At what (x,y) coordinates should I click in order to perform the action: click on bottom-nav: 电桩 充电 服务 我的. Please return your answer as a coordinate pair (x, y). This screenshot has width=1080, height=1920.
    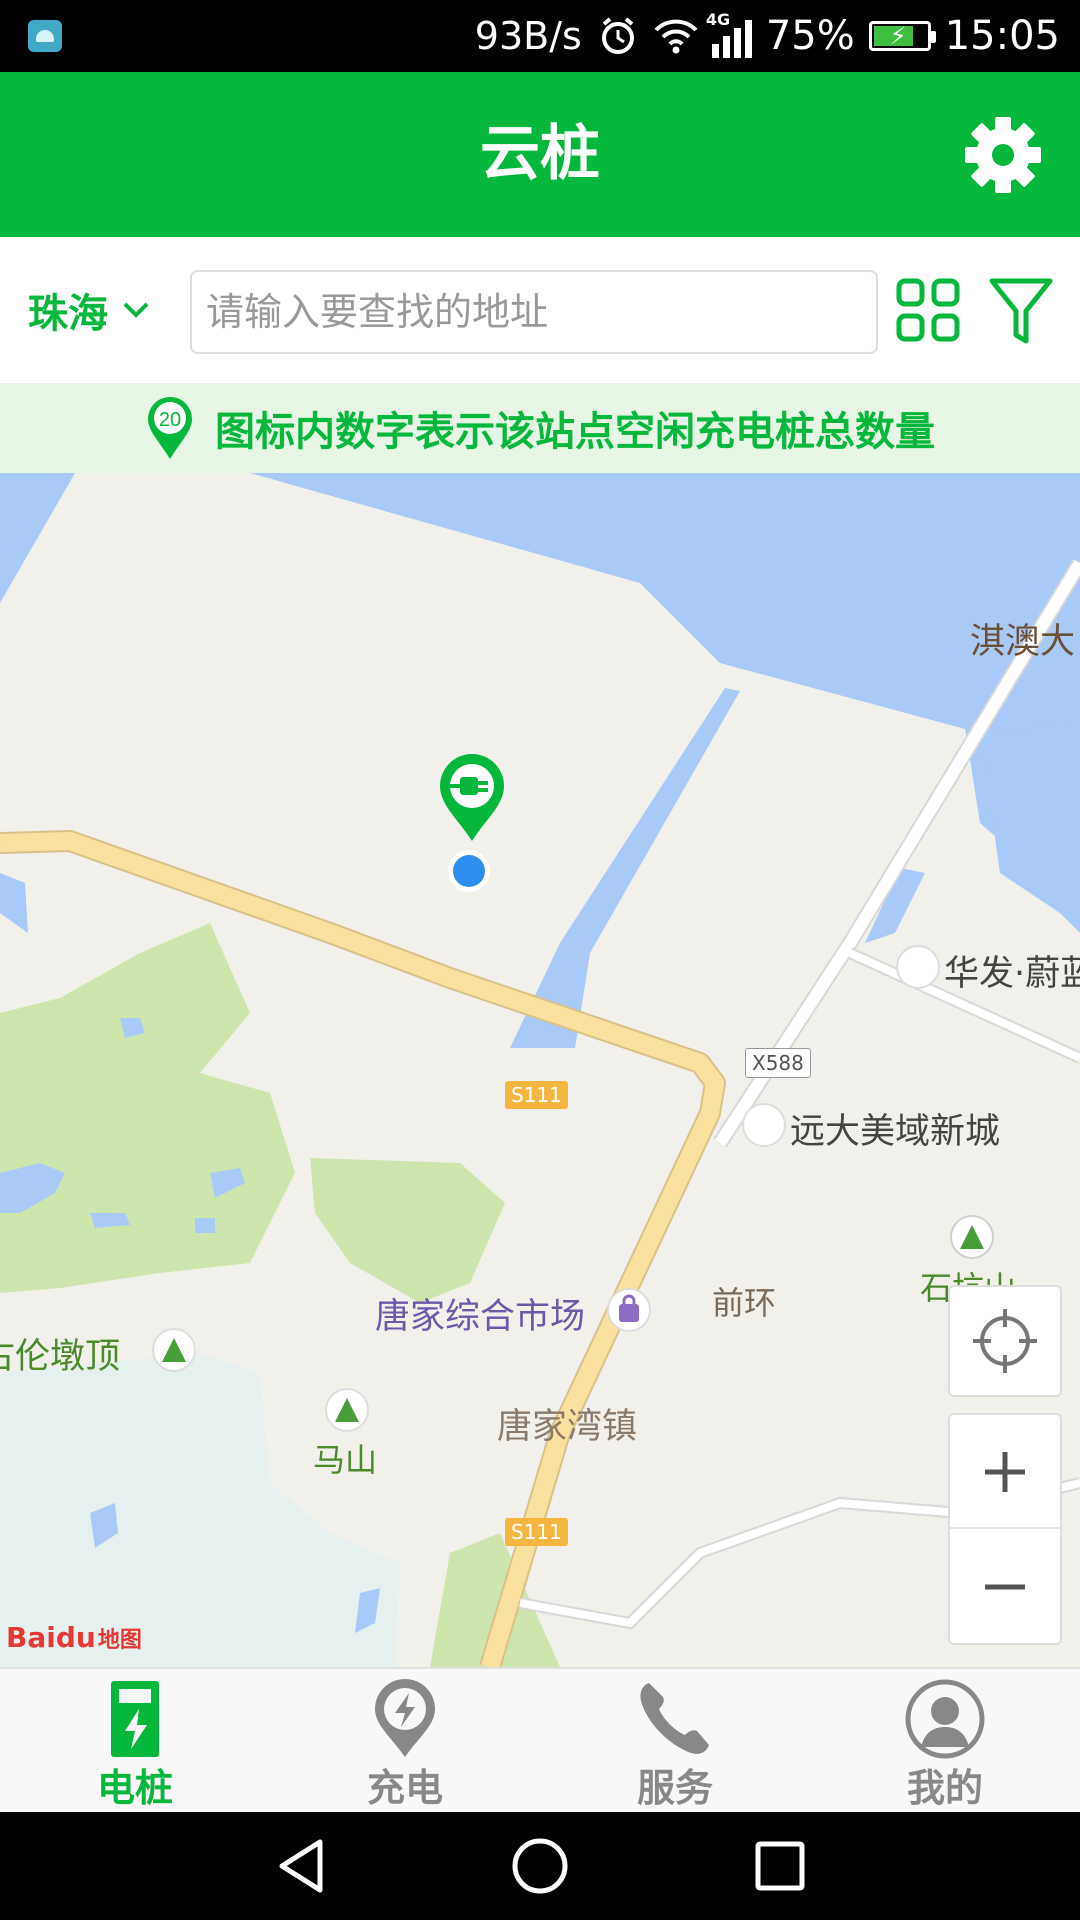
    Looking at the image, I should click on (540, 1739).